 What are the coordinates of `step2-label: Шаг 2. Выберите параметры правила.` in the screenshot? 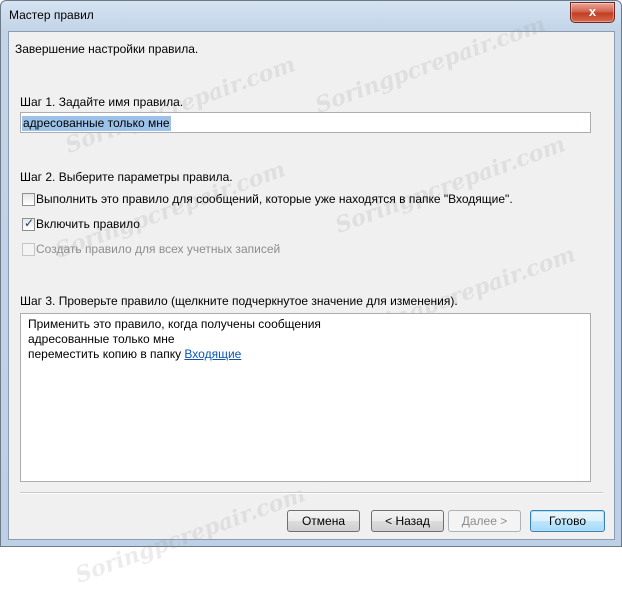 It's located at (126, 177).